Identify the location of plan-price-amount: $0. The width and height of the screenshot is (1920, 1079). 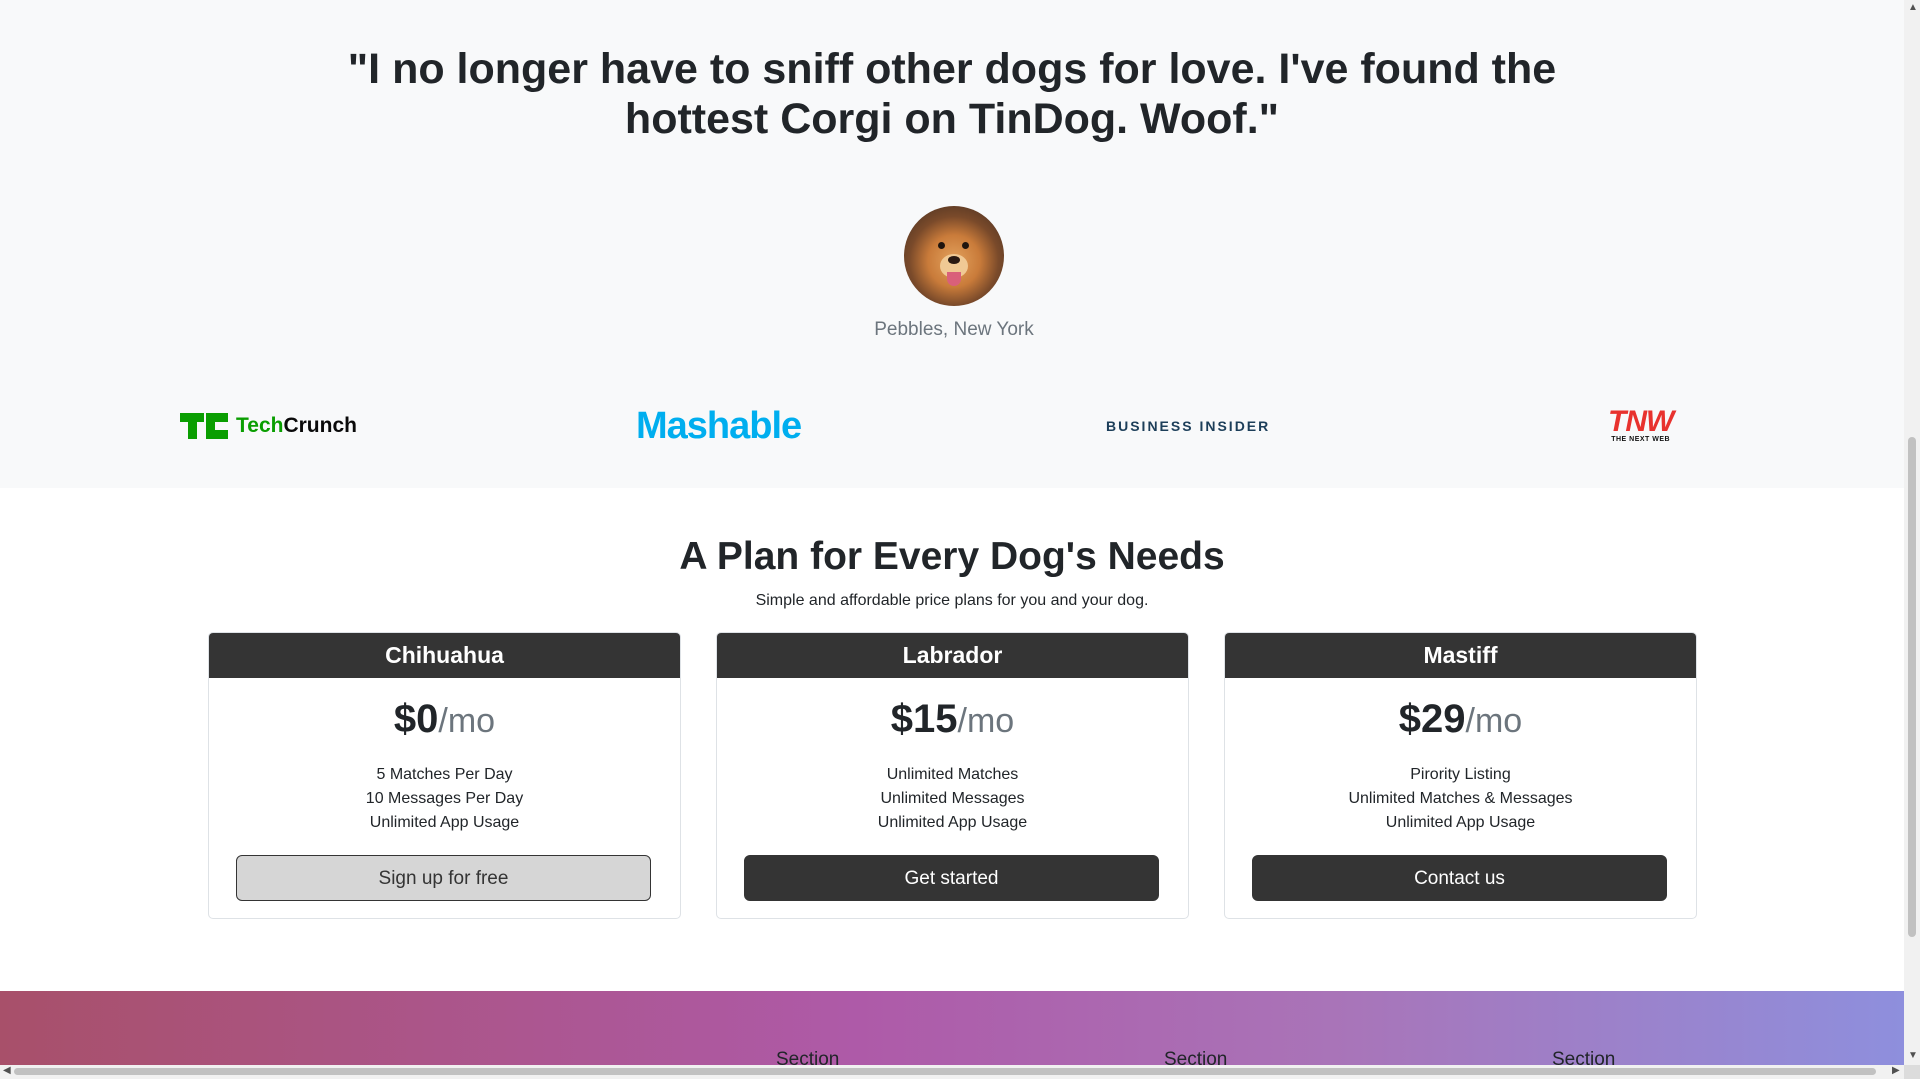
(416, 719).